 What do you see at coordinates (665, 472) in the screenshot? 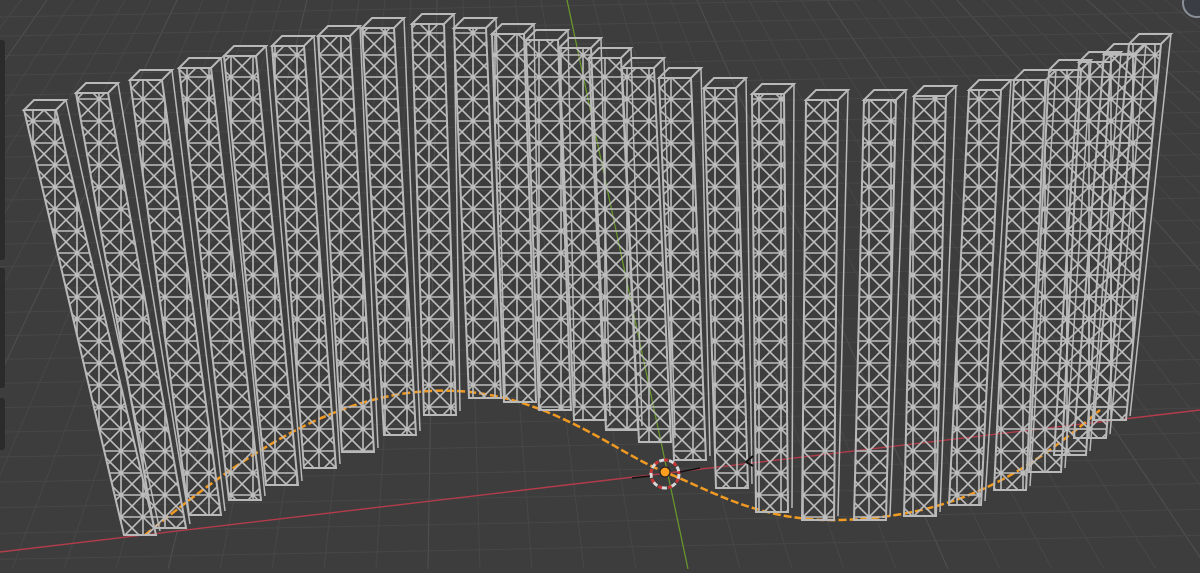
I see `origin-dot-icon` at bounding box center [665, 472].